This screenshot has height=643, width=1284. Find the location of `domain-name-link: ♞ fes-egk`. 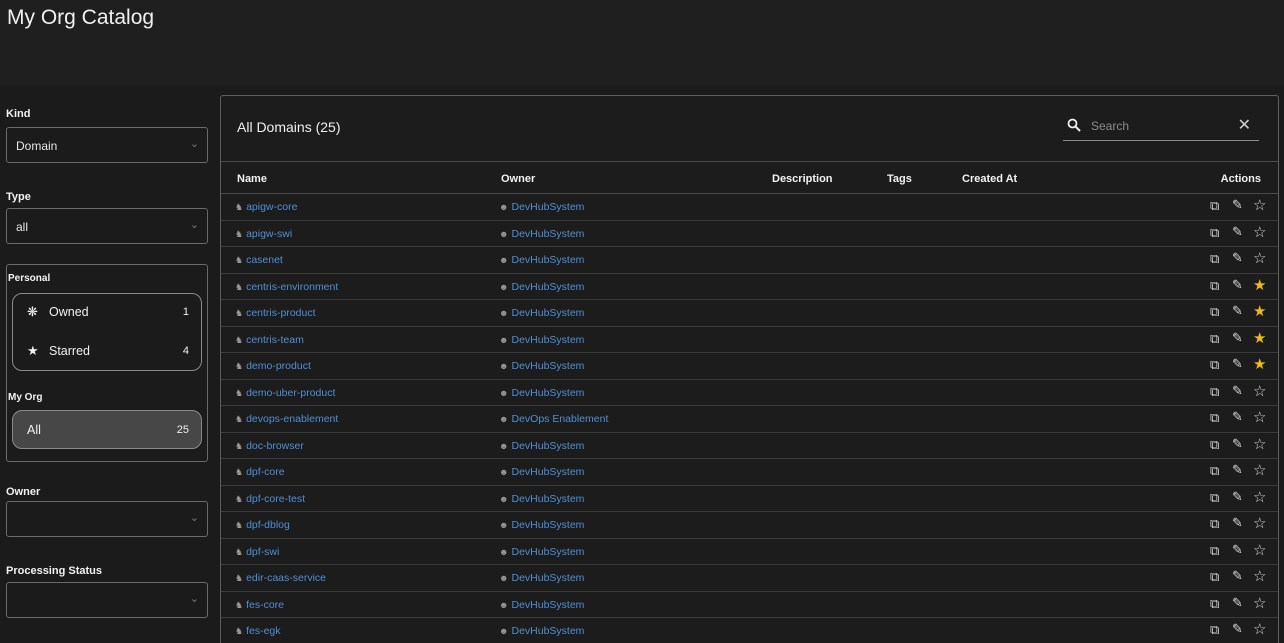

domain-name-link: ♞ fes-egk is located at coordinates (258, 631).